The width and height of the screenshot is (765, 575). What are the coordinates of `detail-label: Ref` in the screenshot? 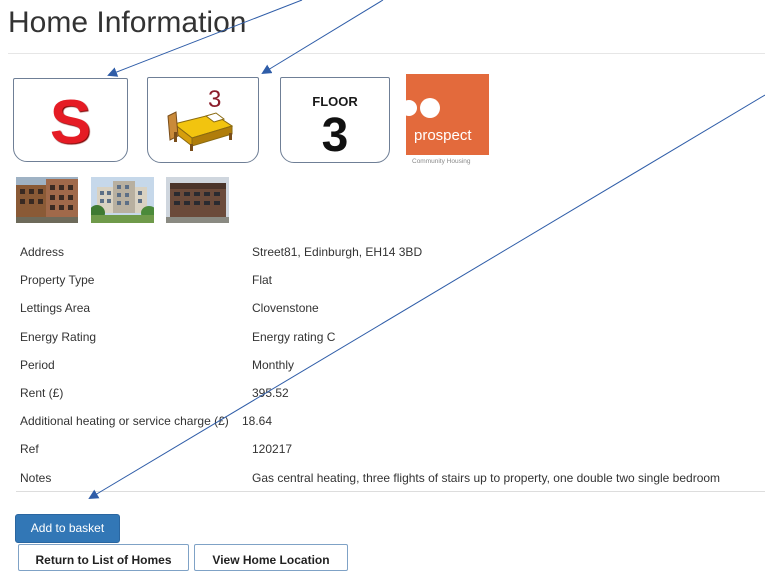 It's located at (29, 449).